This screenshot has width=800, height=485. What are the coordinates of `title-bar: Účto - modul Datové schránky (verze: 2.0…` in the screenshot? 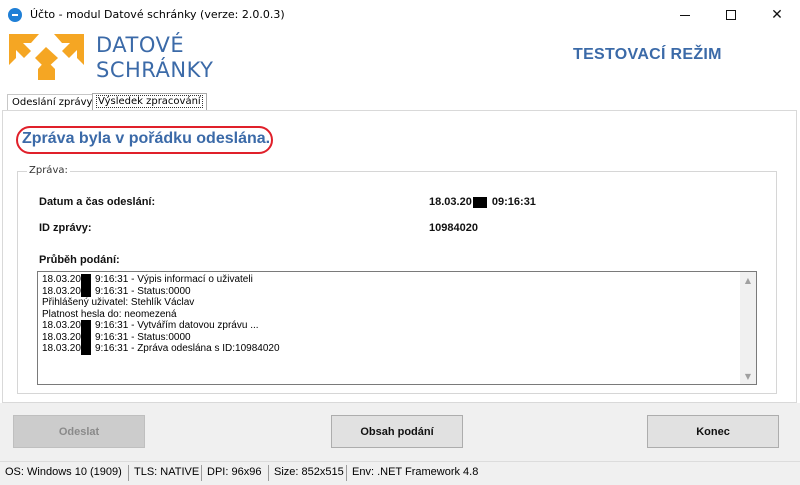 It's located at (400, 15).